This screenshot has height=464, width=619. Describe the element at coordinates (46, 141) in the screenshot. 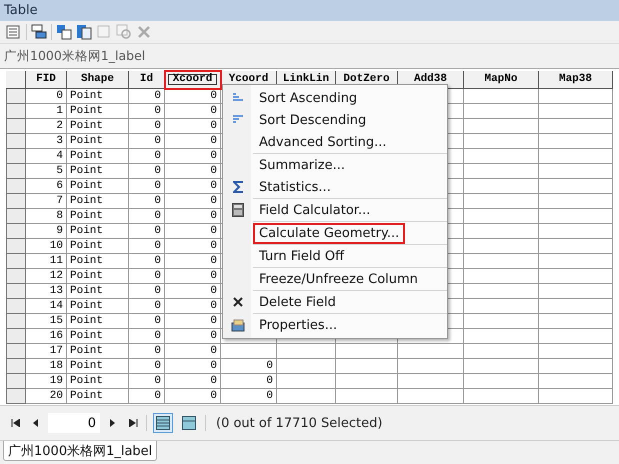

I see `table-cell: 3` at that location.